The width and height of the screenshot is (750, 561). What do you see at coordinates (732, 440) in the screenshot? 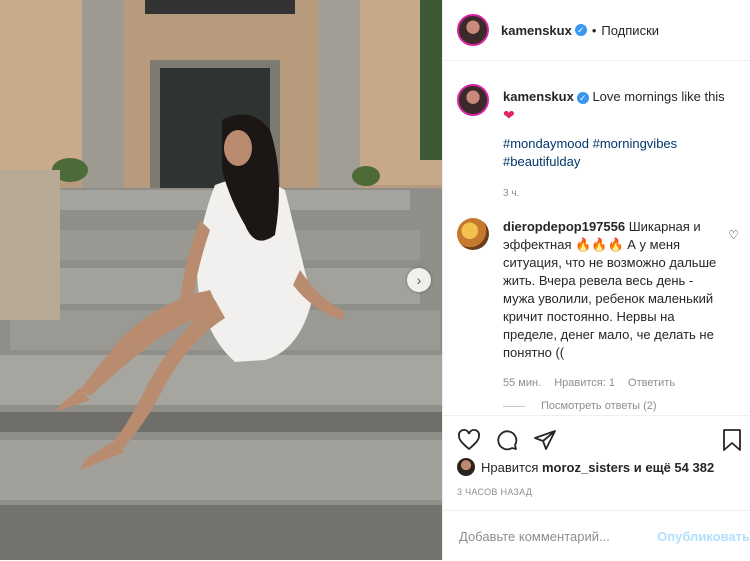
I see `bookmark-icon` at bounding box center [732, 440].